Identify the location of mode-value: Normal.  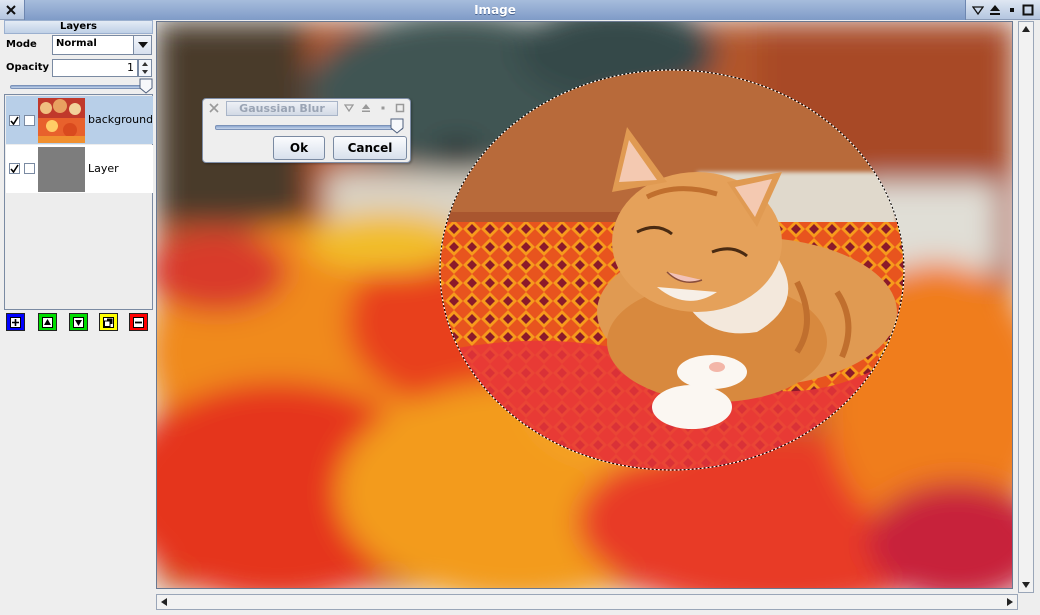
(76, 43).